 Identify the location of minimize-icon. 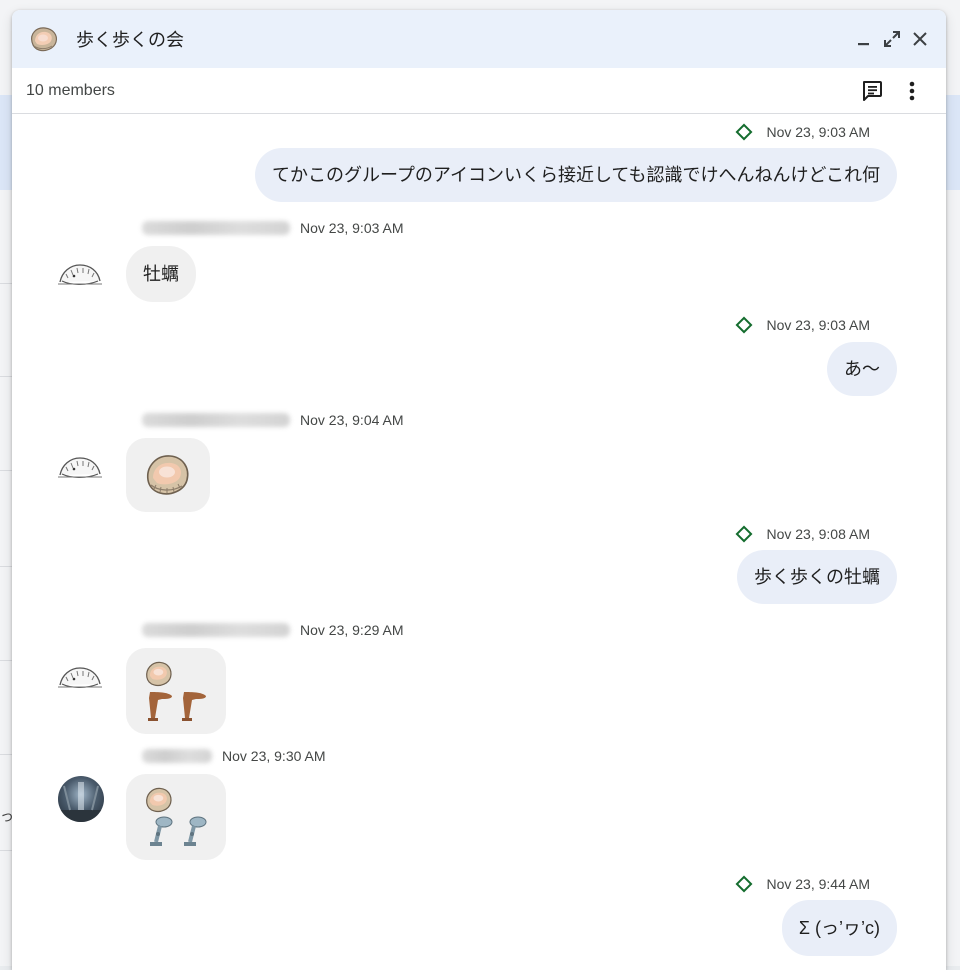
(863, 44).